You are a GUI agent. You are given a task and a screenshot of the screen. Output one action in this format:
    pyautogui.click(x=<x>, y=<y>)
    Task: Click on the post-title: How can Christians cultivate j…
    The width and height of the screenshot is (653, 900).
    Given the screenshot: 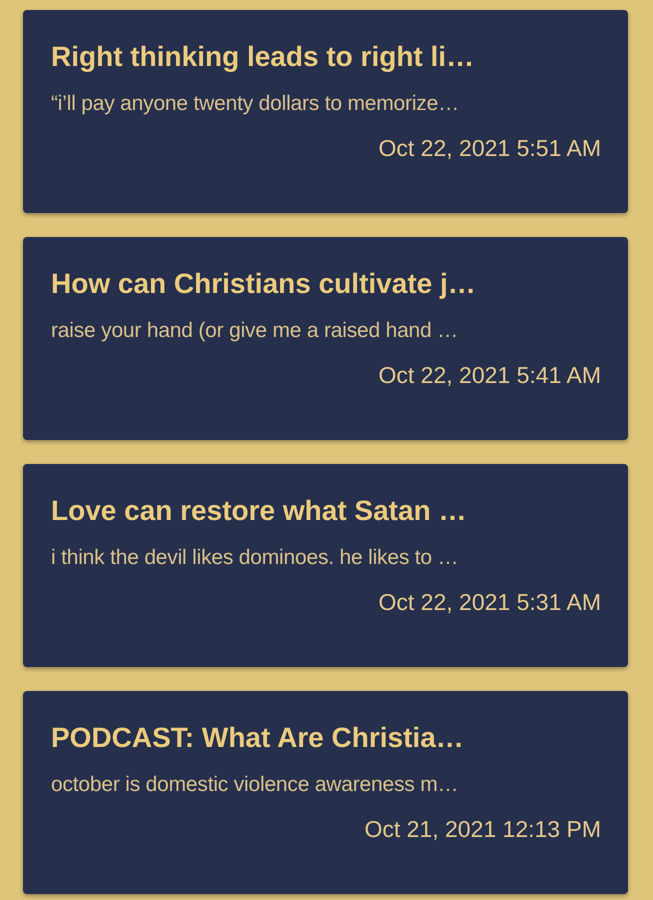 What is the action you would take?
    pyautogui.click(x=264, y=284)
    